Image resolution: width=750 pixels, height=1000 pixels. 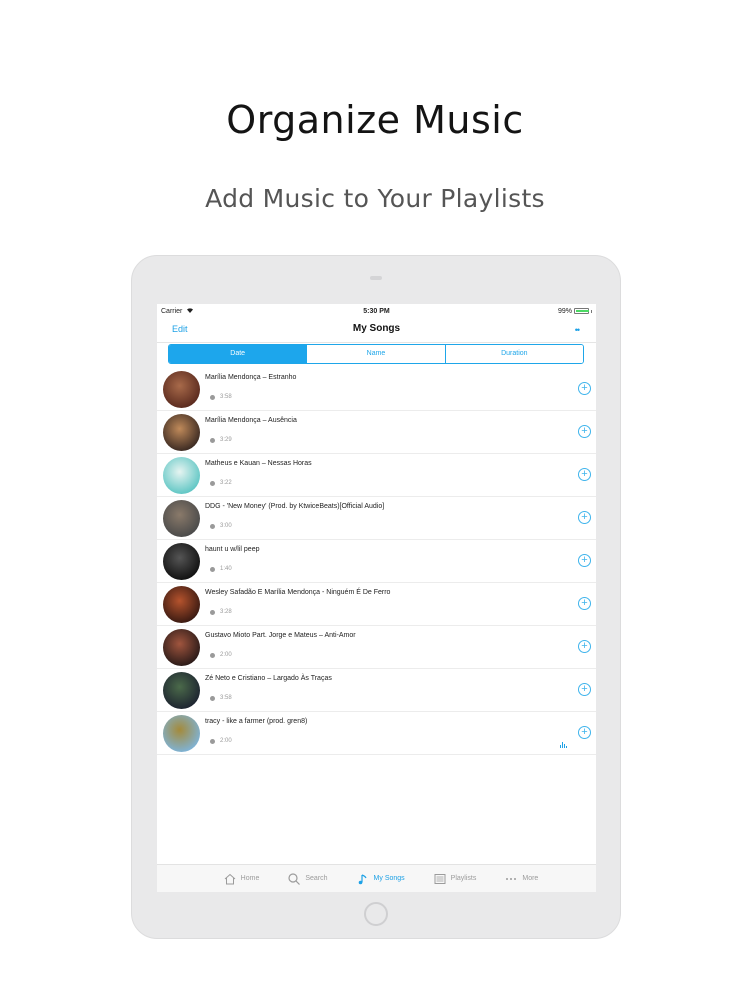 I want to click on playlists-icon, so click(x=440, y=879).